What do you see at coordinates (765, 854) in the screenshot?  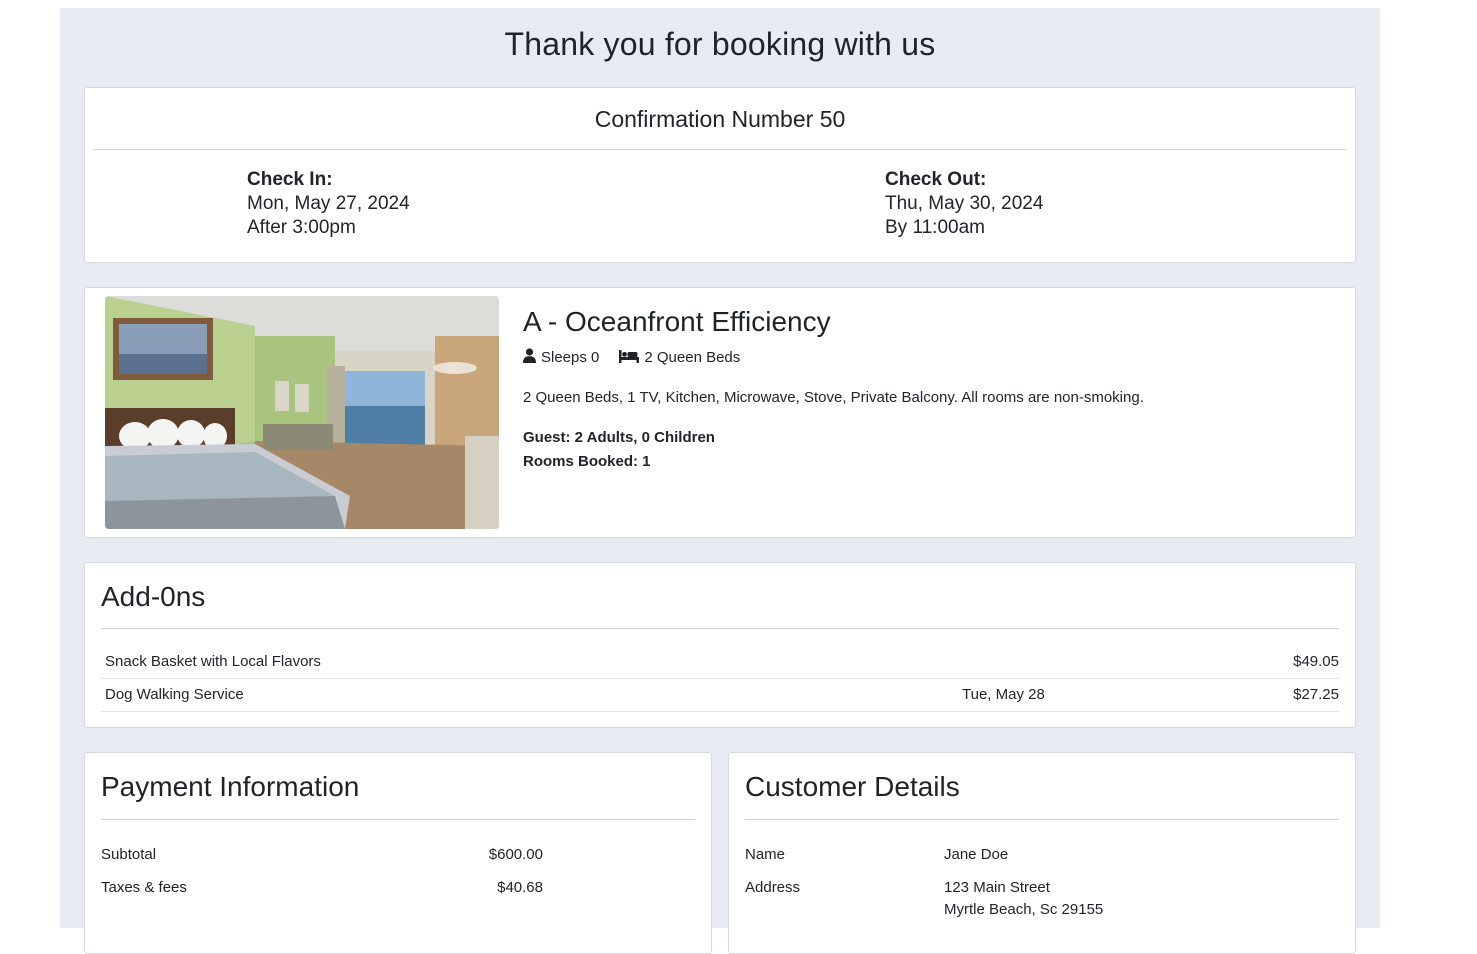 I see `name-label: Name` at bounding box center [765, 854].